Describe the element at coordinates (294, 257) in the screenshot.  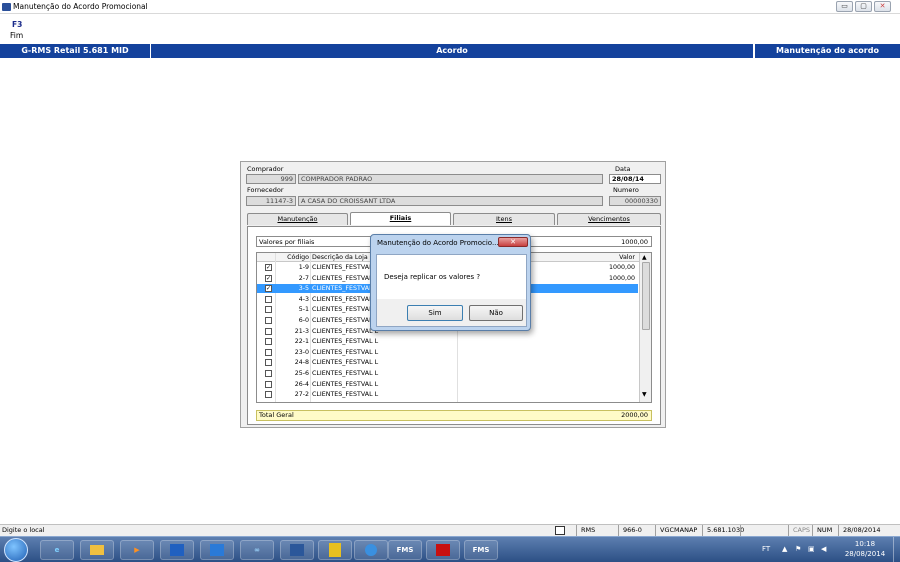
I see `col-code-header: Código` at that location.